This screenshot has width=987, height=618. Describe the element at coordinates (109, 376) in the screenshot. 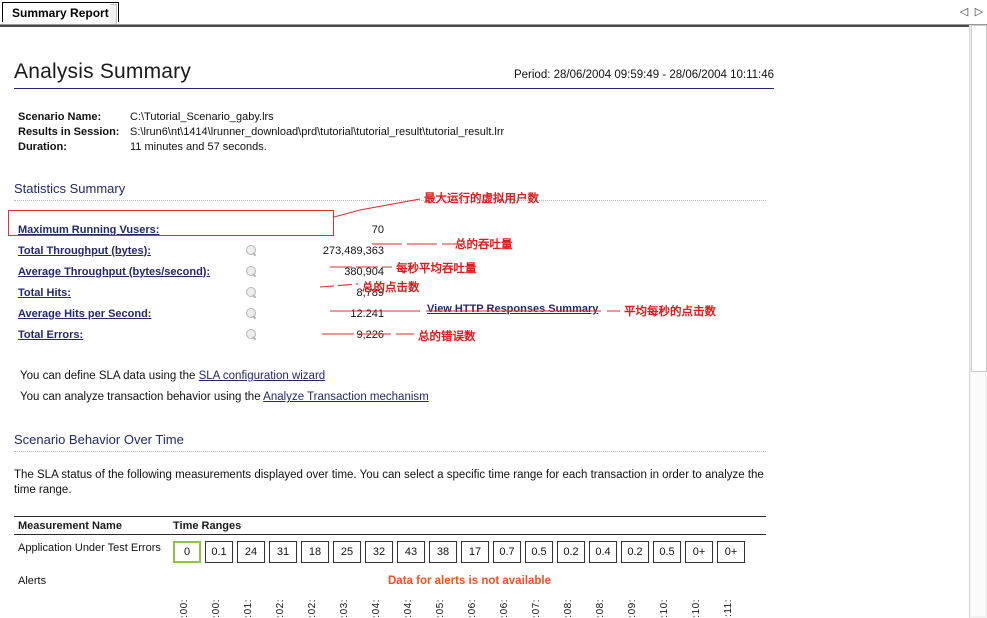

I see `sla-config-text: You can define SLA data using the` at that location.